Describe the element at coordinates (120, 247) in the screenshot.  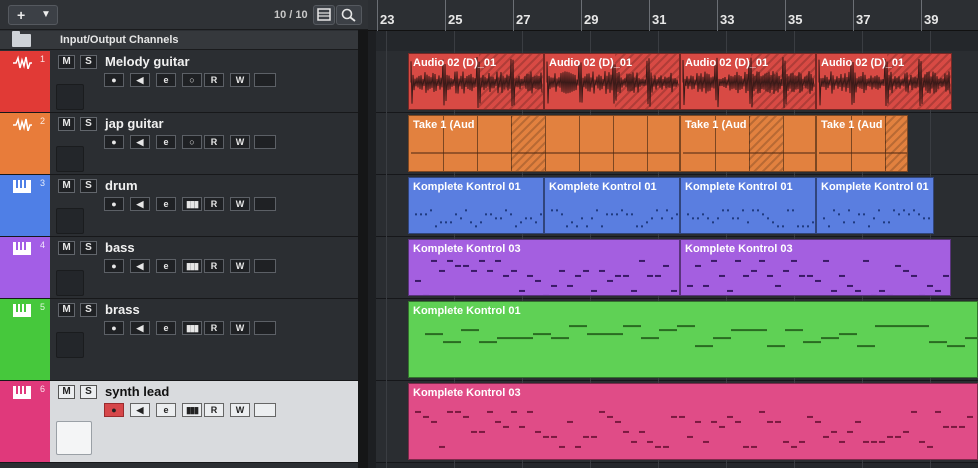
I see `track-name: bass` at that location.